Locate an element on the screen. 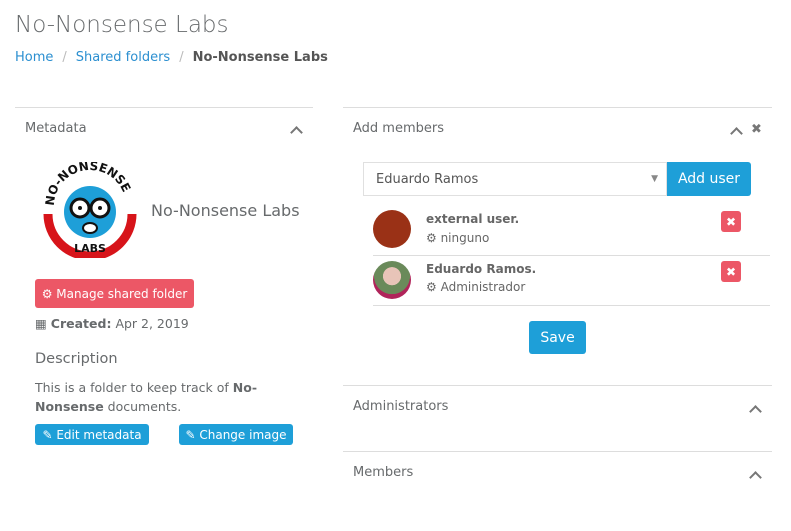 The height and width of the screenshot is (531, 791). breadcrumb: Home / Shared folders / No-Nonsense Labs is located at coordinates (171, 57).